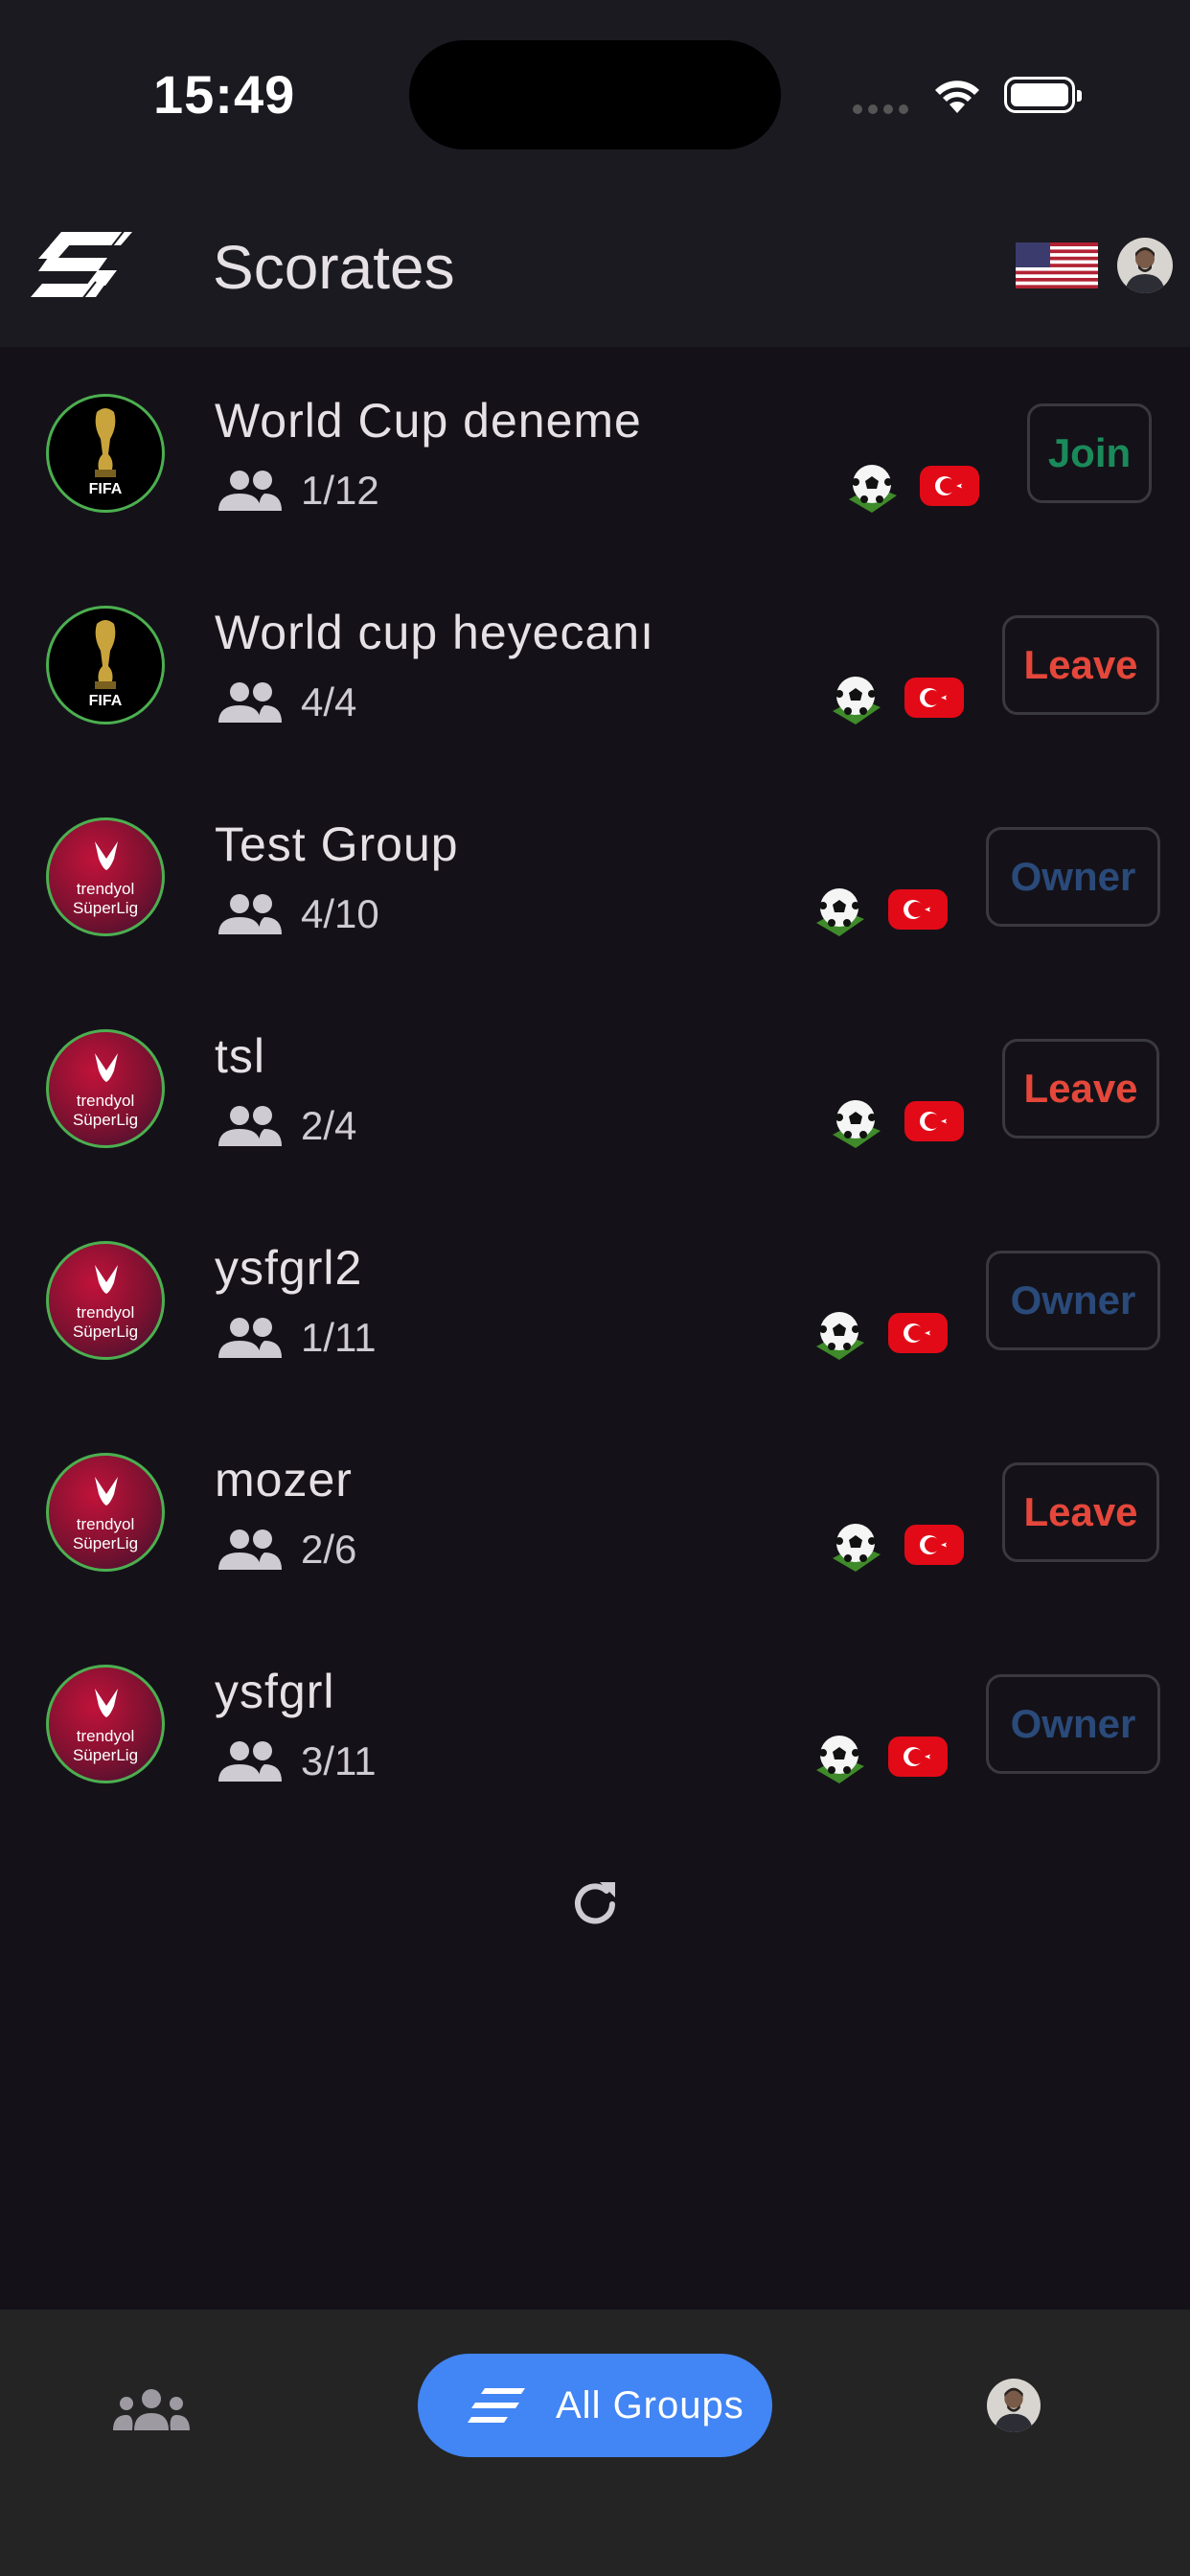 This screenshot has width=1190, height=2576. Describe the element at coordinates (650, 2404) in the screenshot. I see `all-groups-label: All Groups` at that location.